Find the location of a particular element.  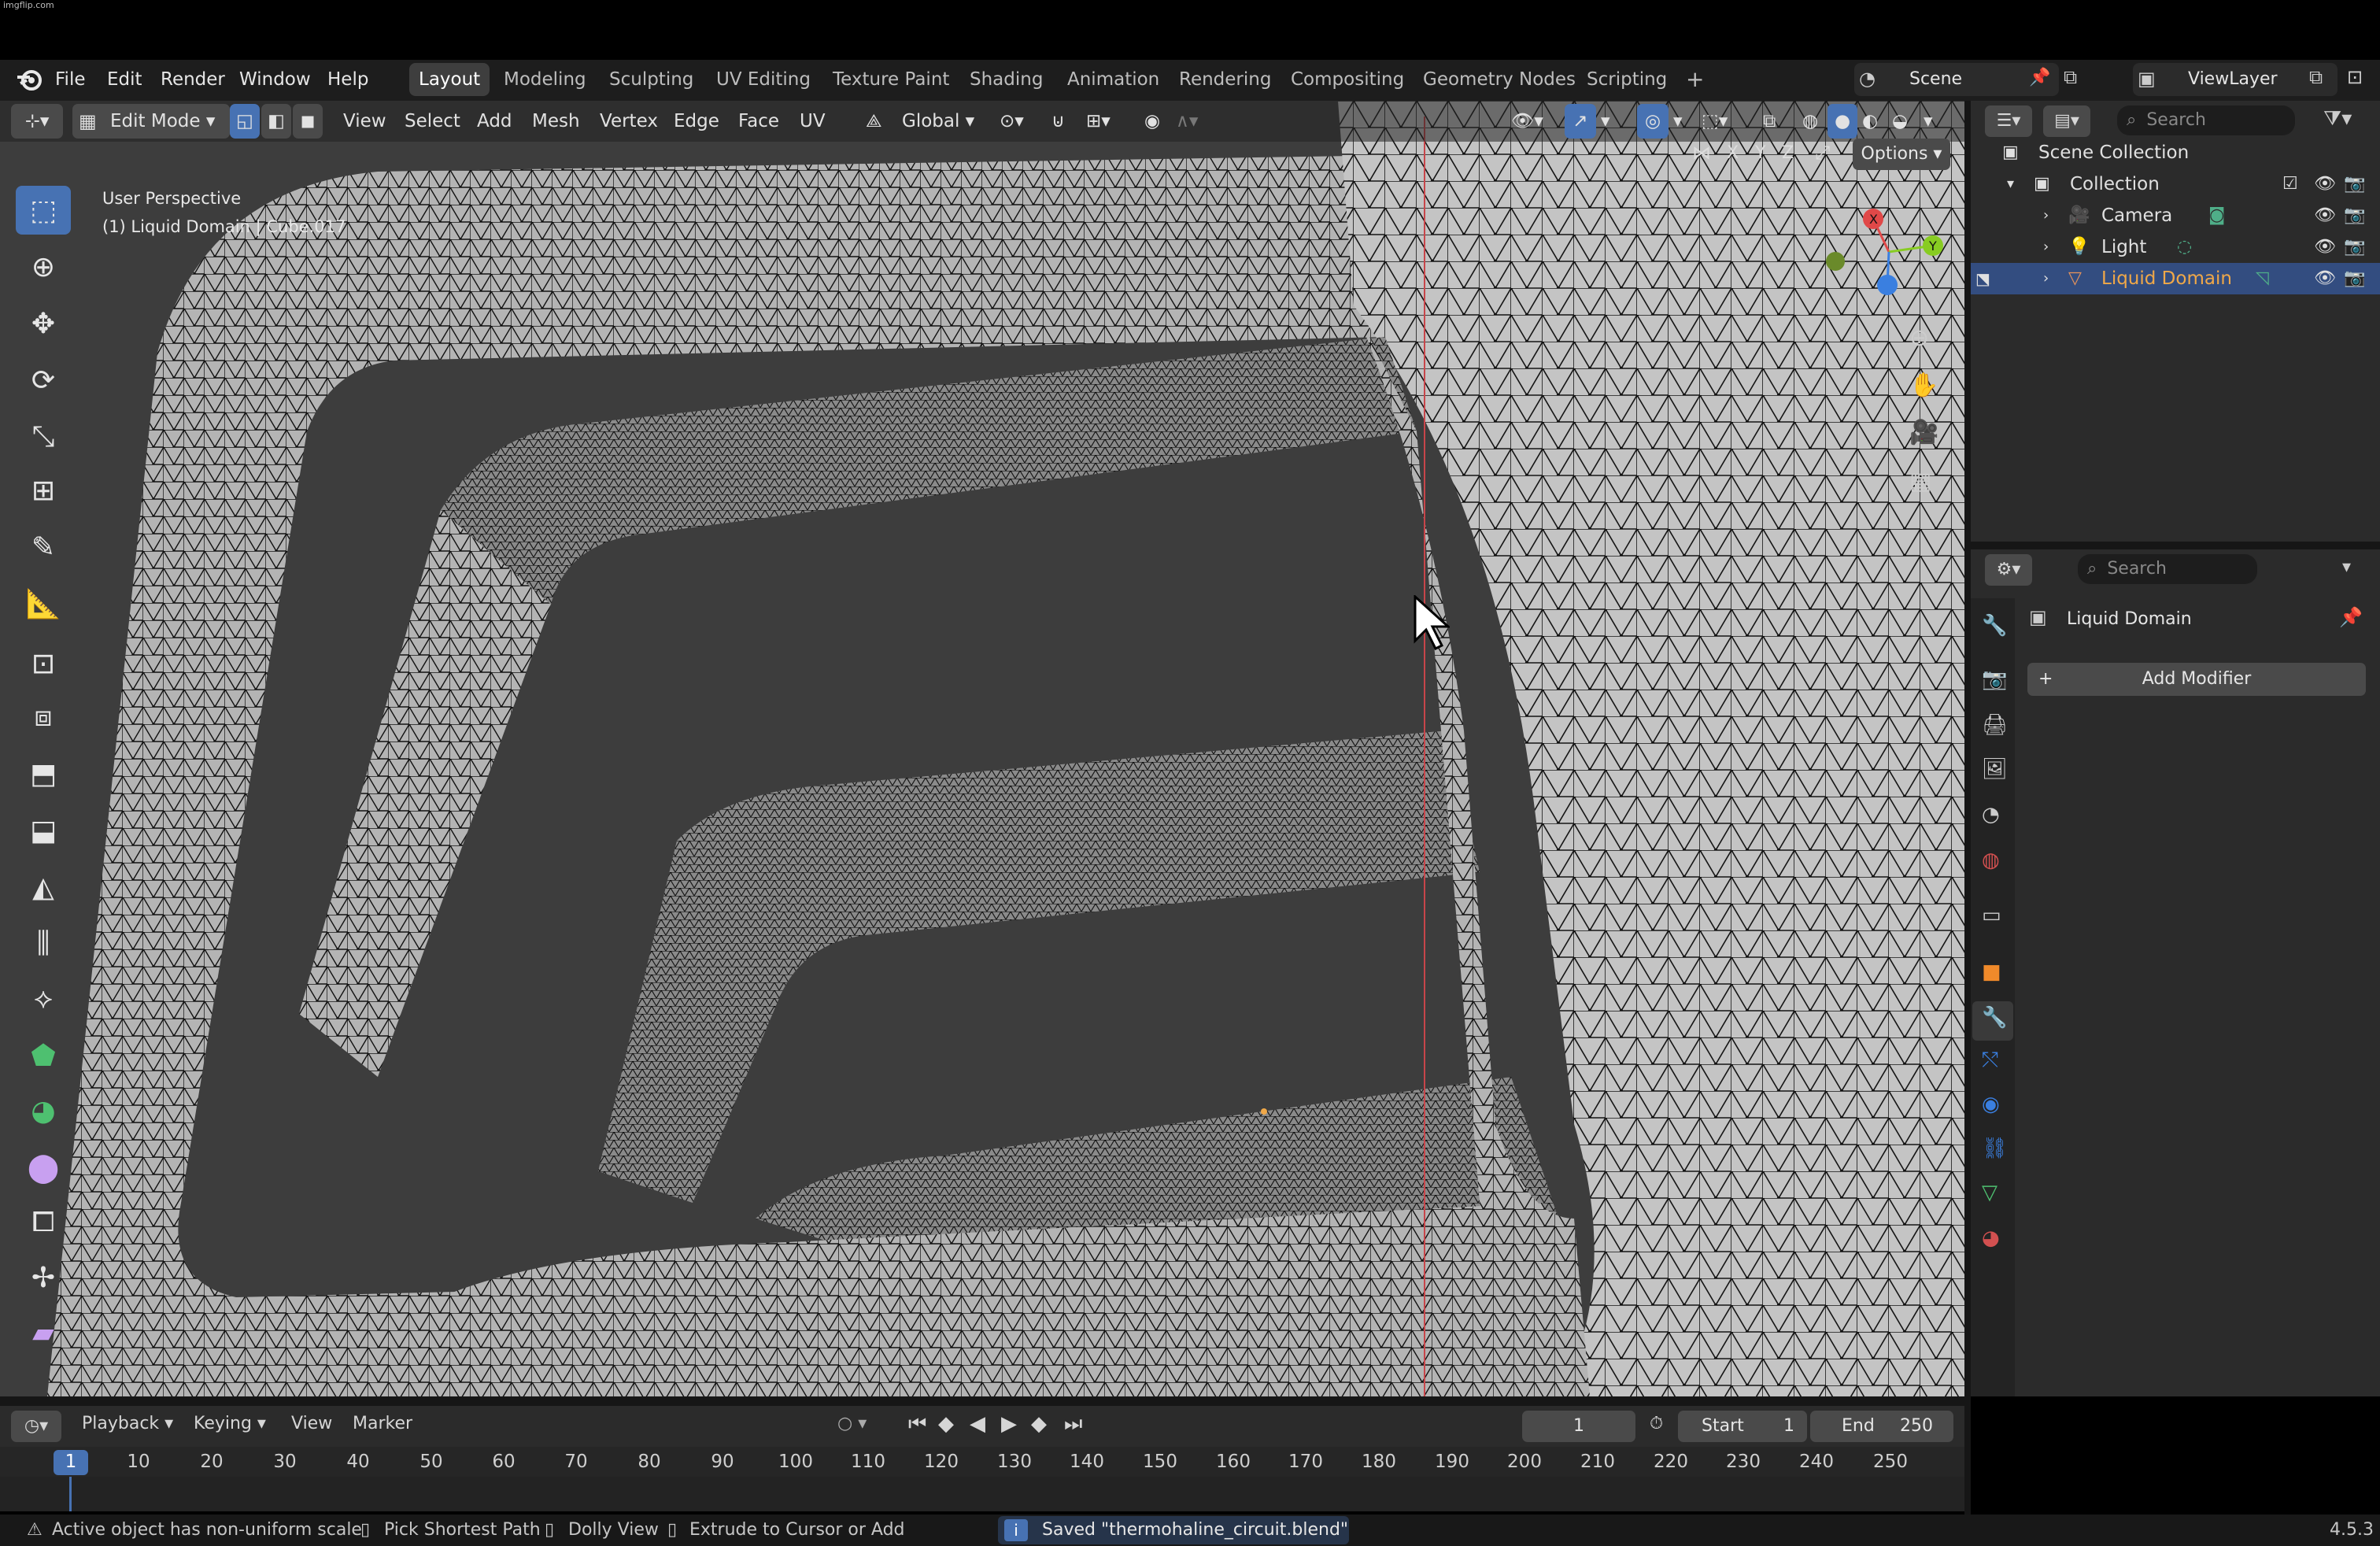

material-shading-icon: ◐ is located at coordinates (1870, 121).